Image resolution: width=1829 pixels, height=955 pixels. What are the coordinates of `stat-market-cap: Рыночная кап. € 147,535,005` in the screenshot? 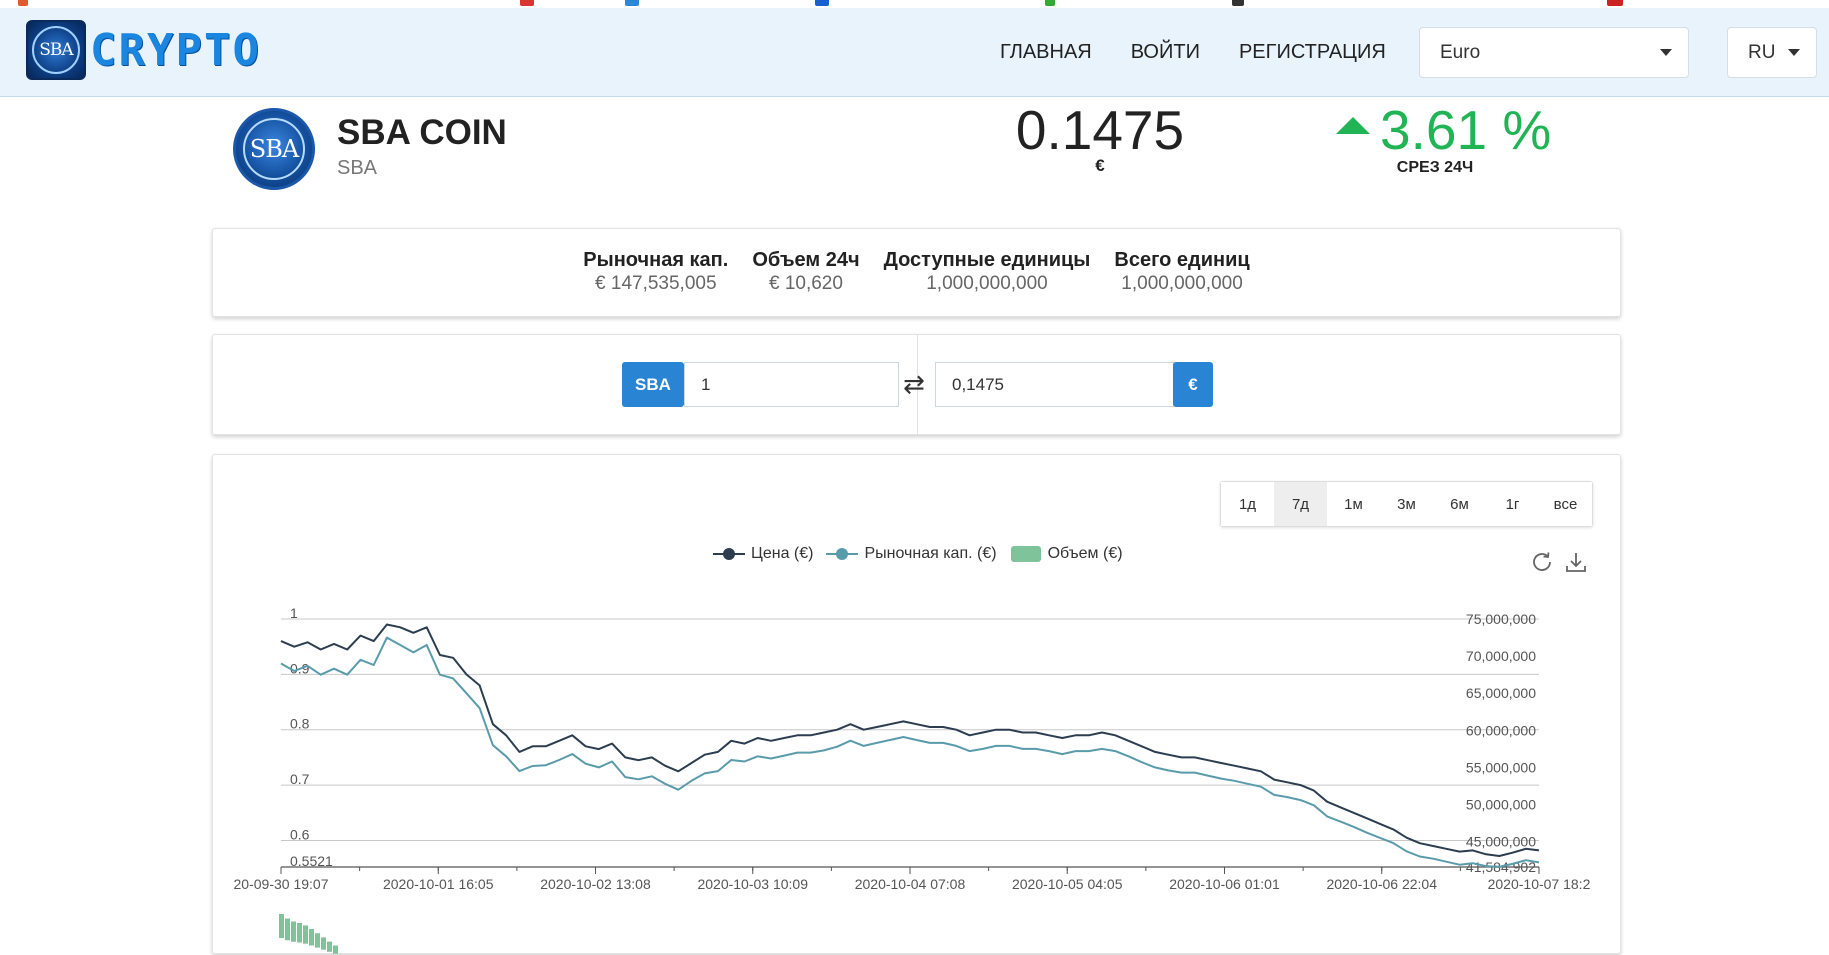 It's located at (655, 272).